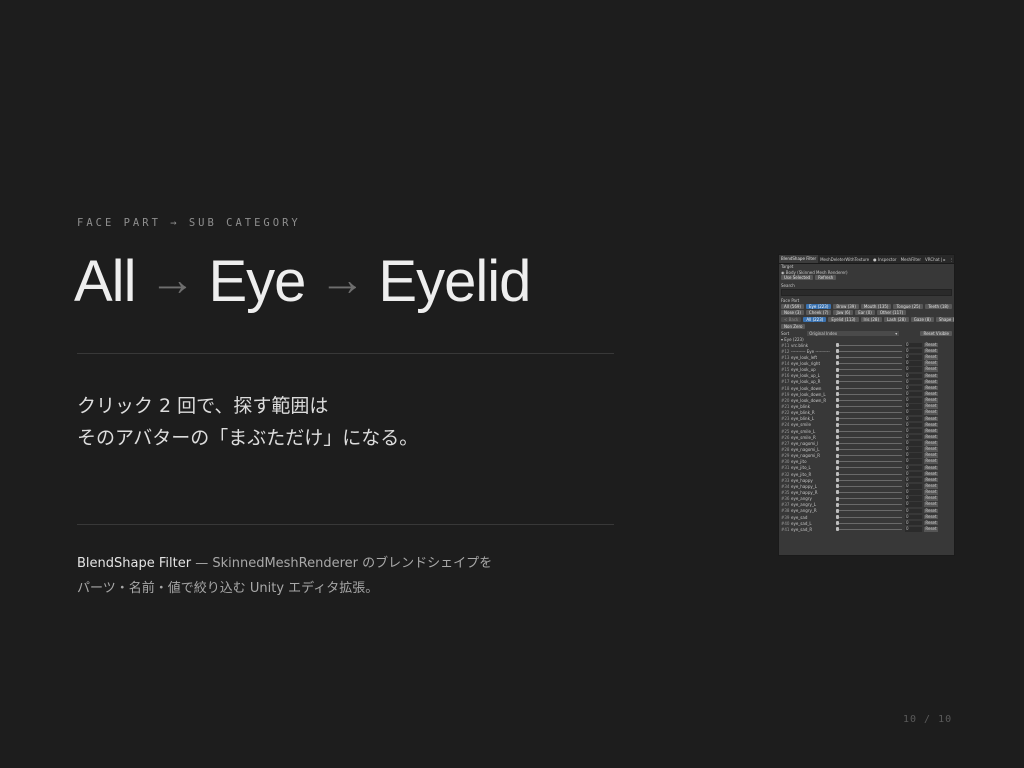 The height and width of the screenshot is (768, 1024). What do you see at coordinates (819, 306) in the screenshot?
I see `filter-chip: Eye (223)` at bounding box center [819, 306].